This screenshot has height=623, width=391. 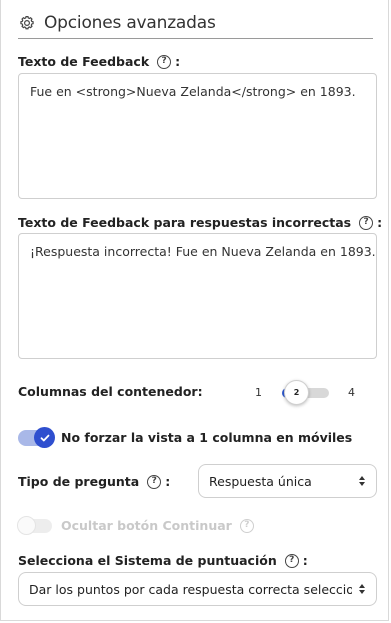 What do you see at coordinates (146, 525) in the screenshot?
I see `hide-continue-label-text: Ocultar botón Continuar` at bounding box center [146, 525].